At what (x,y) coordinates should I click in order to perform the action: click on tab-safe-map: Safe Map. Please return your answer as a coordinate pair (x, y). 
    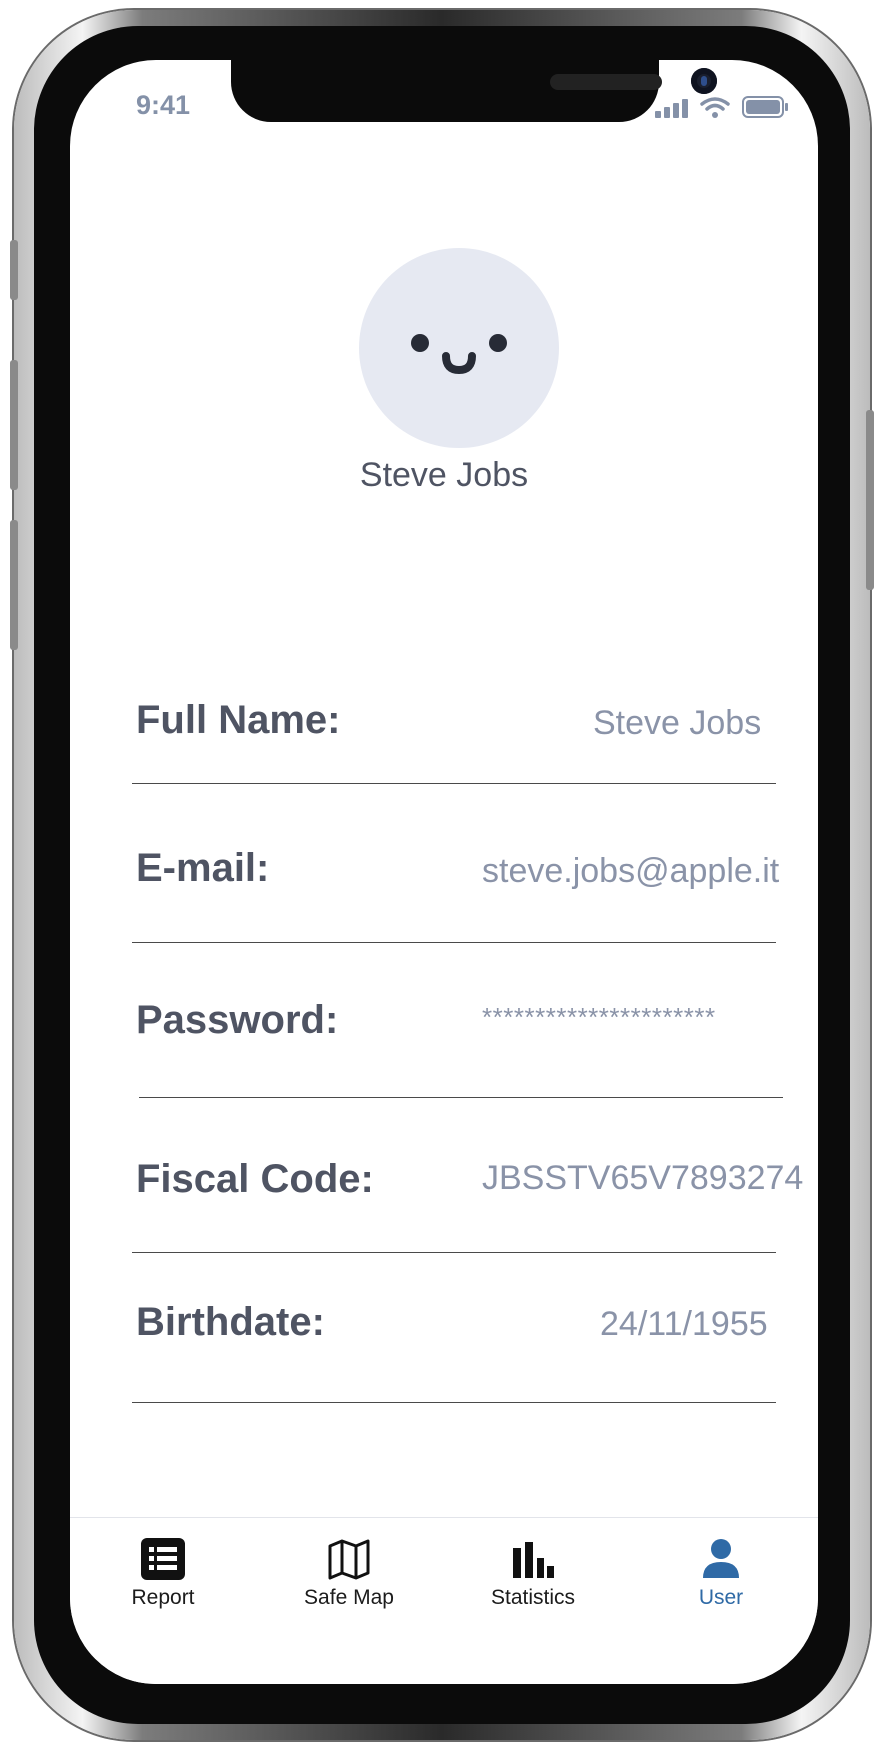
    Looking at the image, I should click on (349, 1574).